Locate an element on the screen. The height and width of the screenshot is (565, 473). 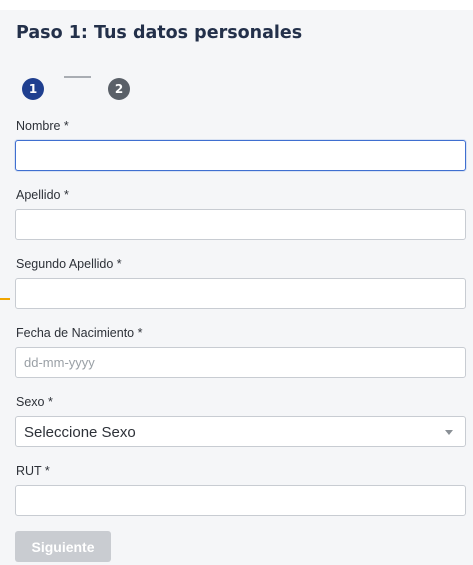
sexo-select-value: Seleccione Sexo is located at coordinates (80, 432).